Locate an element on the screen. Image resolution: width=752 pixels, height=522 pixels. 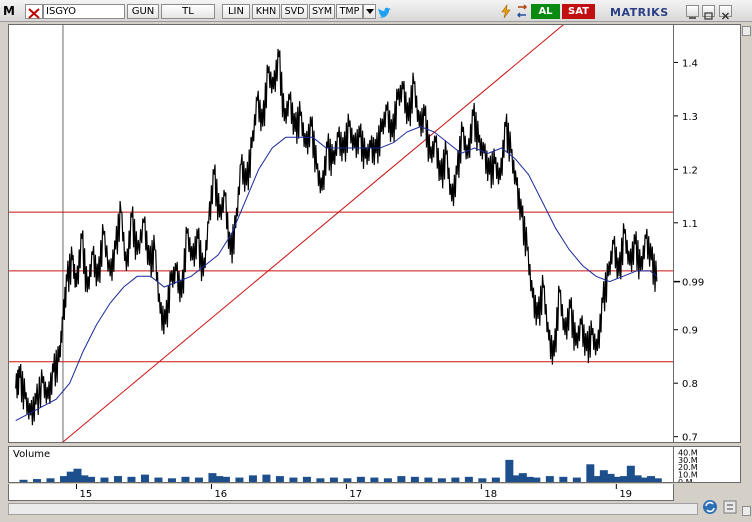
scale-button: LIN is located at coordinates (236, 11).